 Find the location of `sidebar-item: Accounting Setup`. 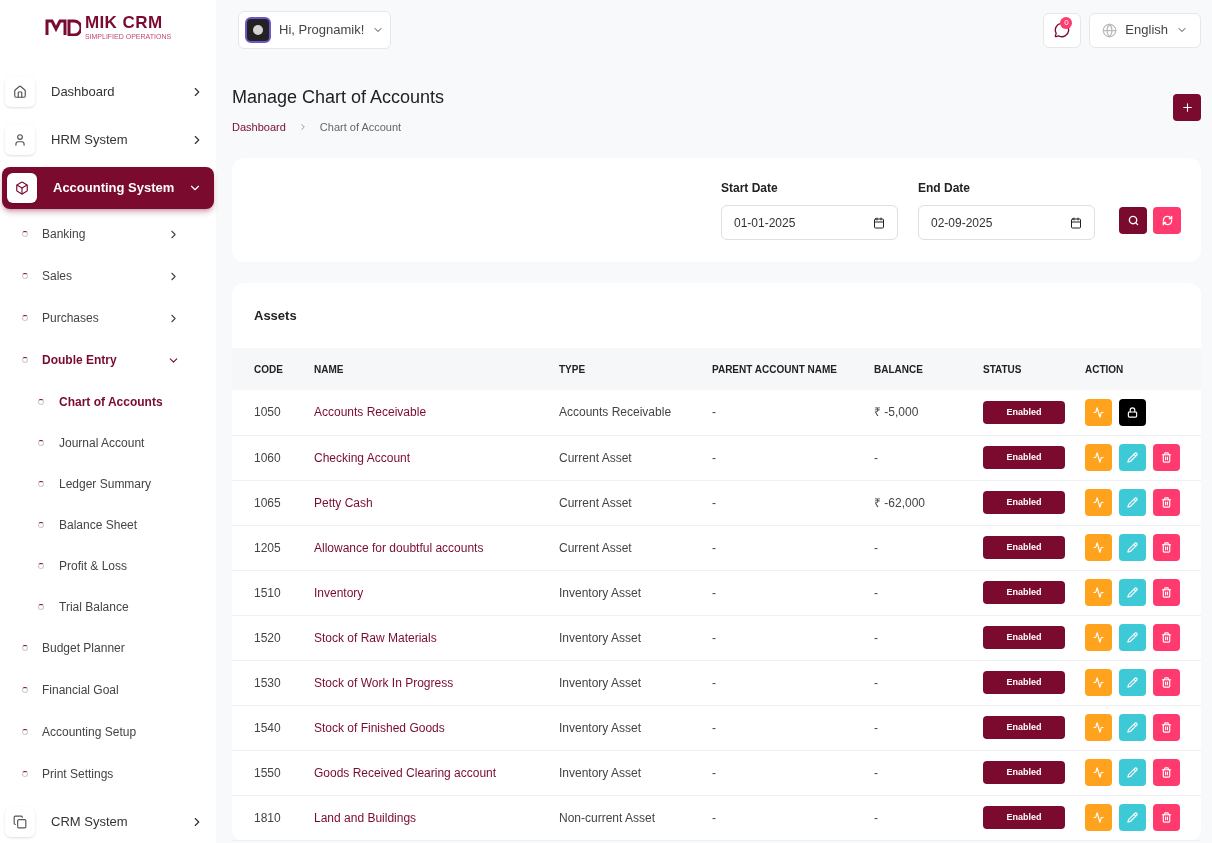

sidebar-item: Accounting Setup is located at coordinates (108, 732).